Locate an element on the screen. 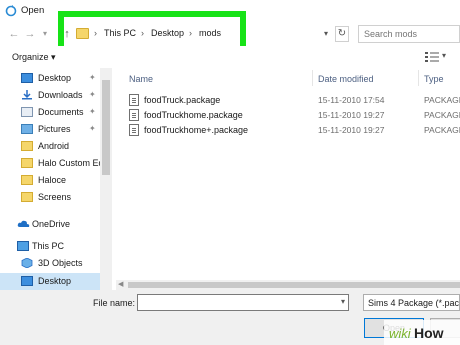 This screenshot has height=345, width=460. documents-icon is located at coordinates (27, 112).